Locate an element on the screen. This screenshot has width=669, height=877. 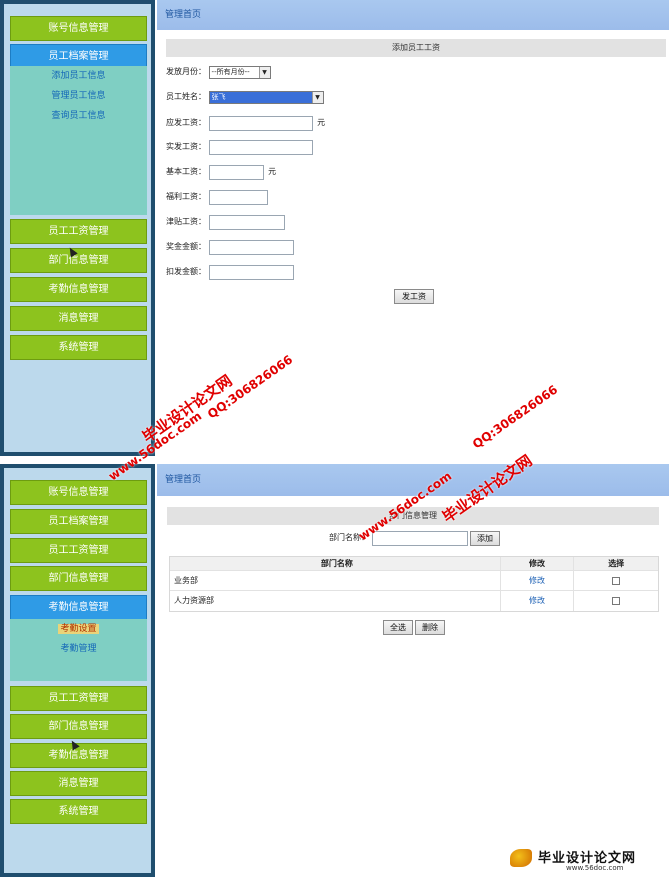
bonus-label: 奖金金额： is located at coordinates (186, 246).